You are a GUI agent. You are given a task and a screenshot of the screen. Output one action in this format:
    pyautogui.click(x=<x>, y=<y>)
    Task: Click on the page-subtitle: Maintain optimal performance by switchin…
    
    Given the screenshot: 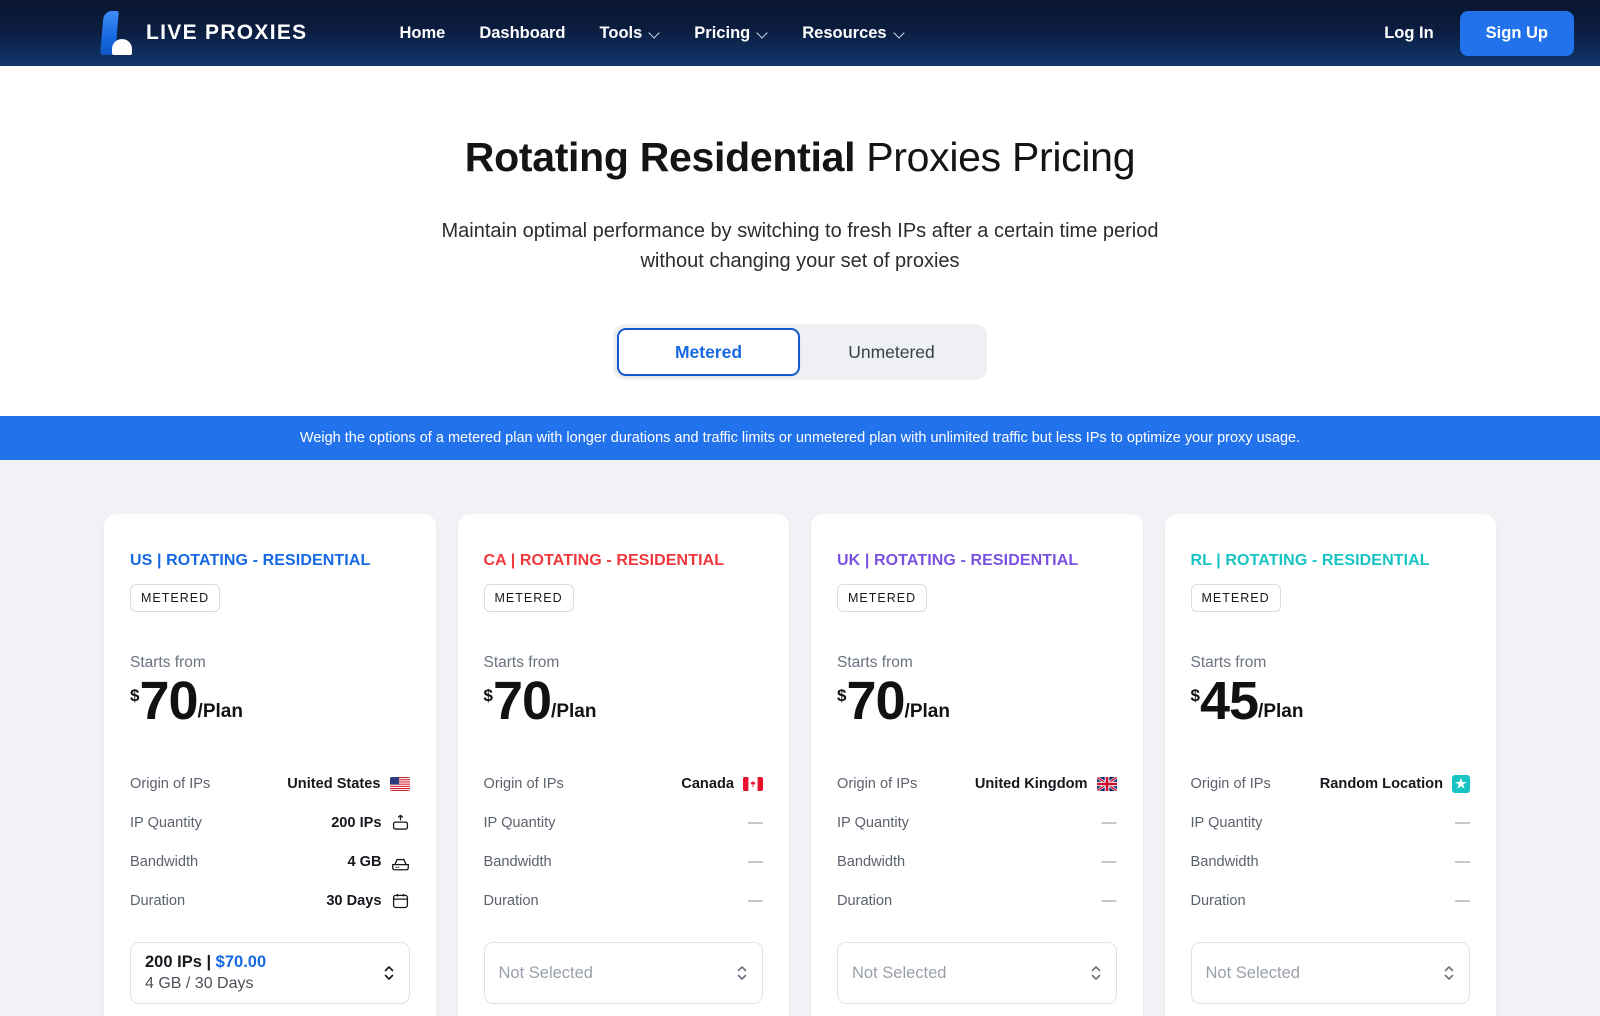 What is the action you would take?
    pyautogui.click(x=800, y=246)
    